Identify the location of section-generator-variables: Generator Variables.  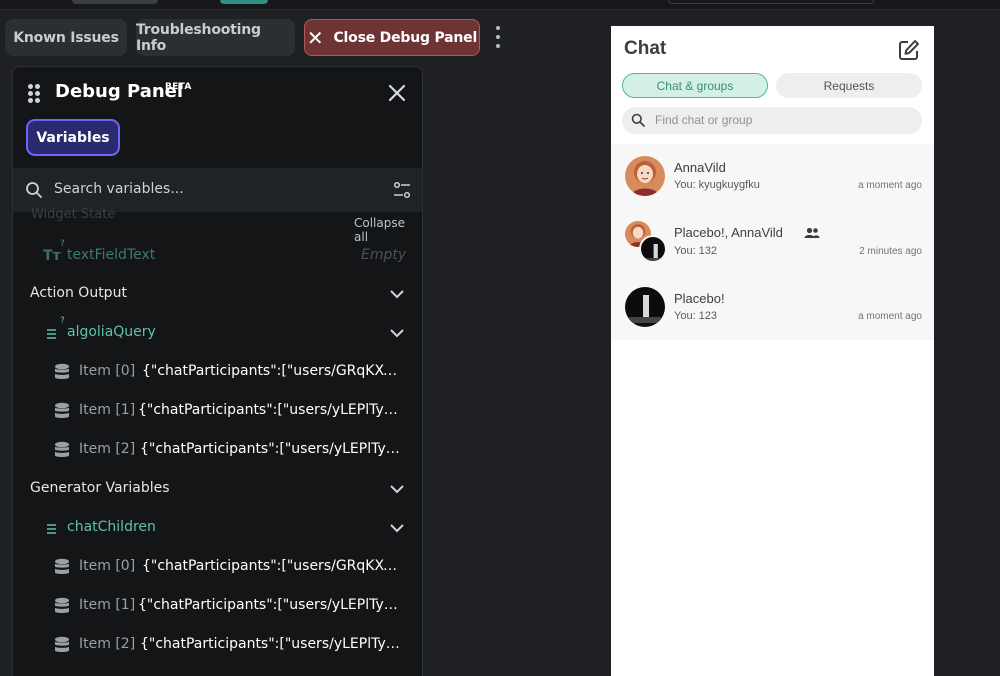
(100, 488).